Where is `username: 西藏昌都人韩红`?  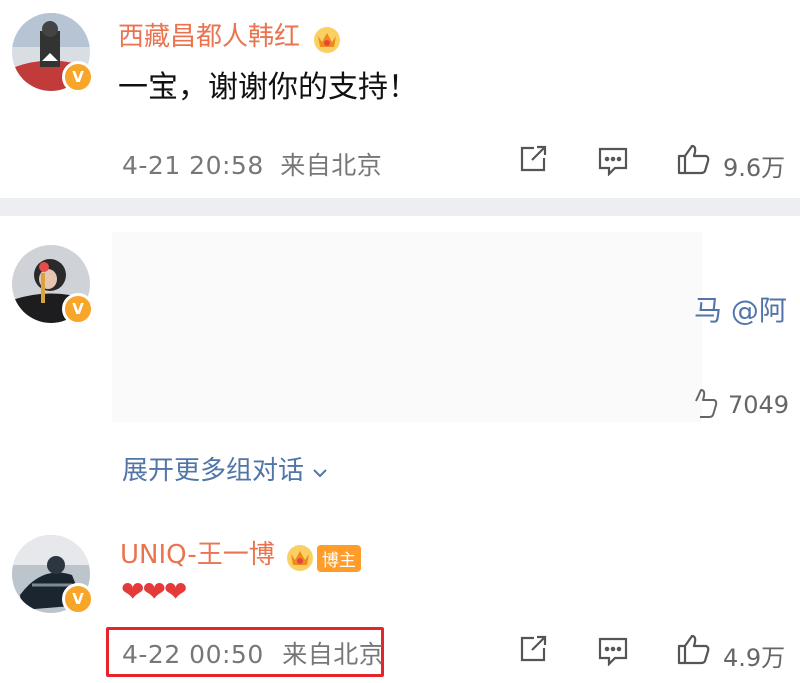
username: 西藏昌都人韩红 is located at coordinates (209, 37).